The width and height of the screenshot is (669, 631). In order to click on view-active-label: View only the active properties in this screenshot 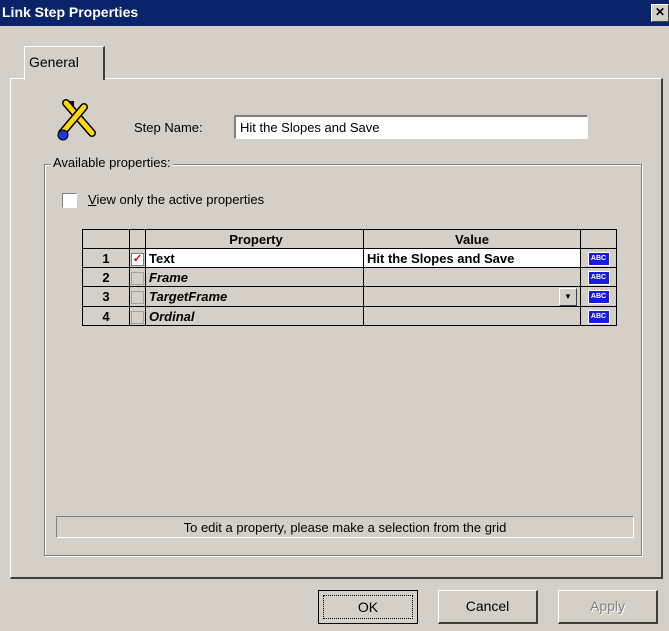, I will do `click(176, 199)`.